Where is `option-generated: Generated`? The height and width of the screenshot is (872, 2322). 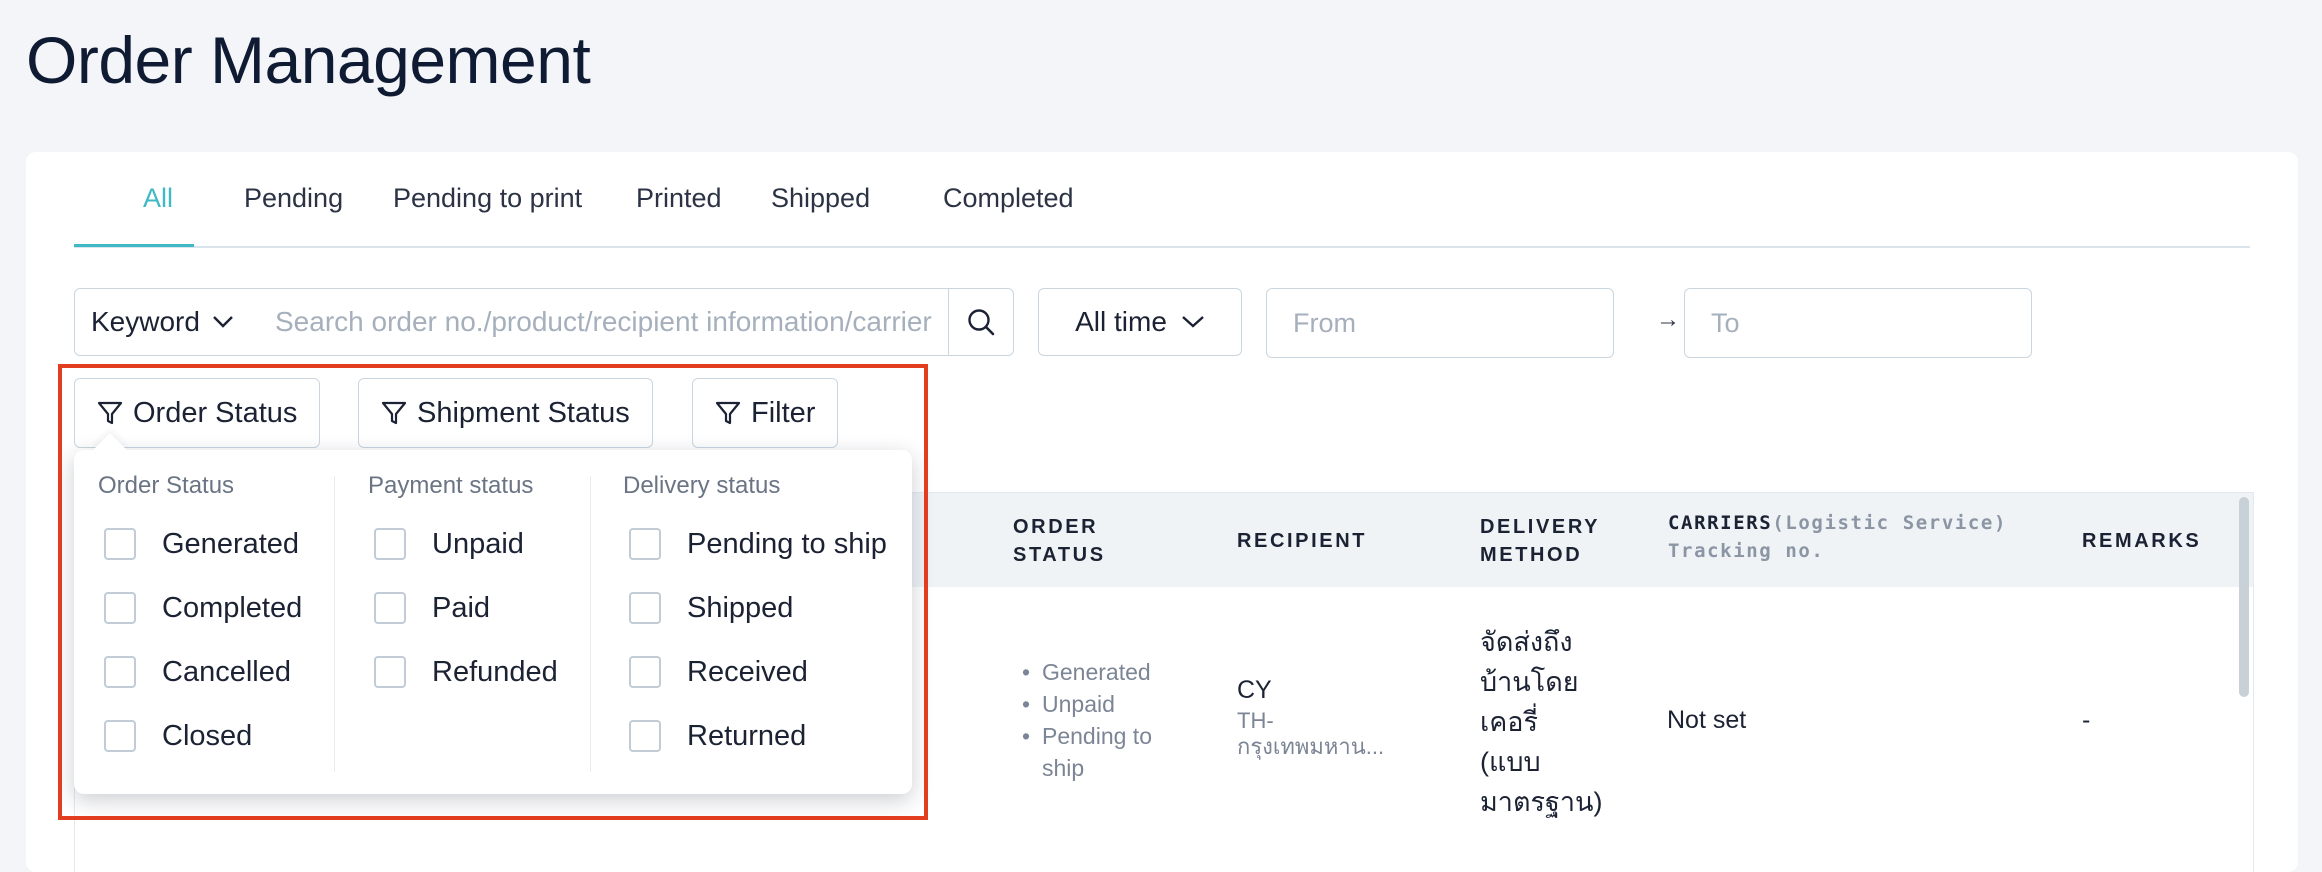
option-generated: Generated is located at coordinates (200, 544).